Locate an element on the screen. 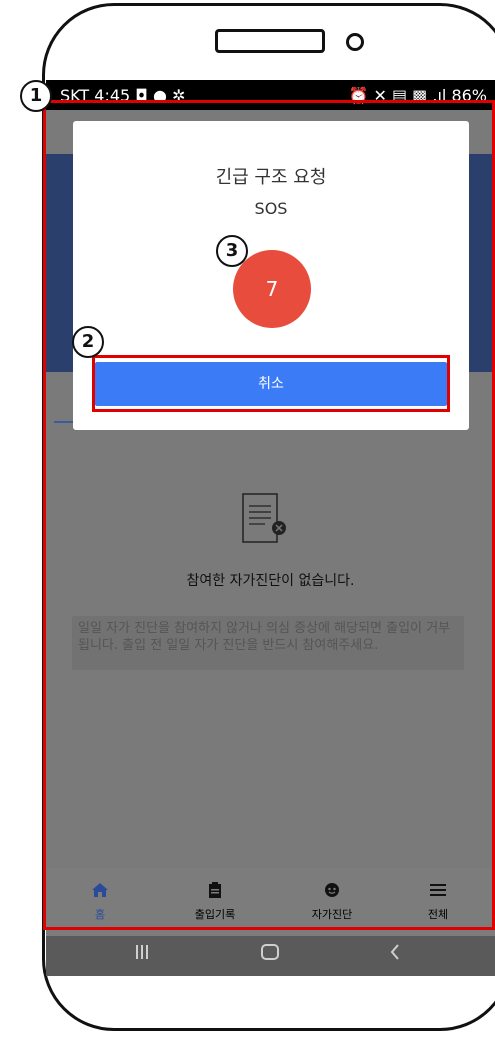 Image resolution: width=495 pixels, height=1037 pixels. phone-speaker is located at coordinates (270, 41).